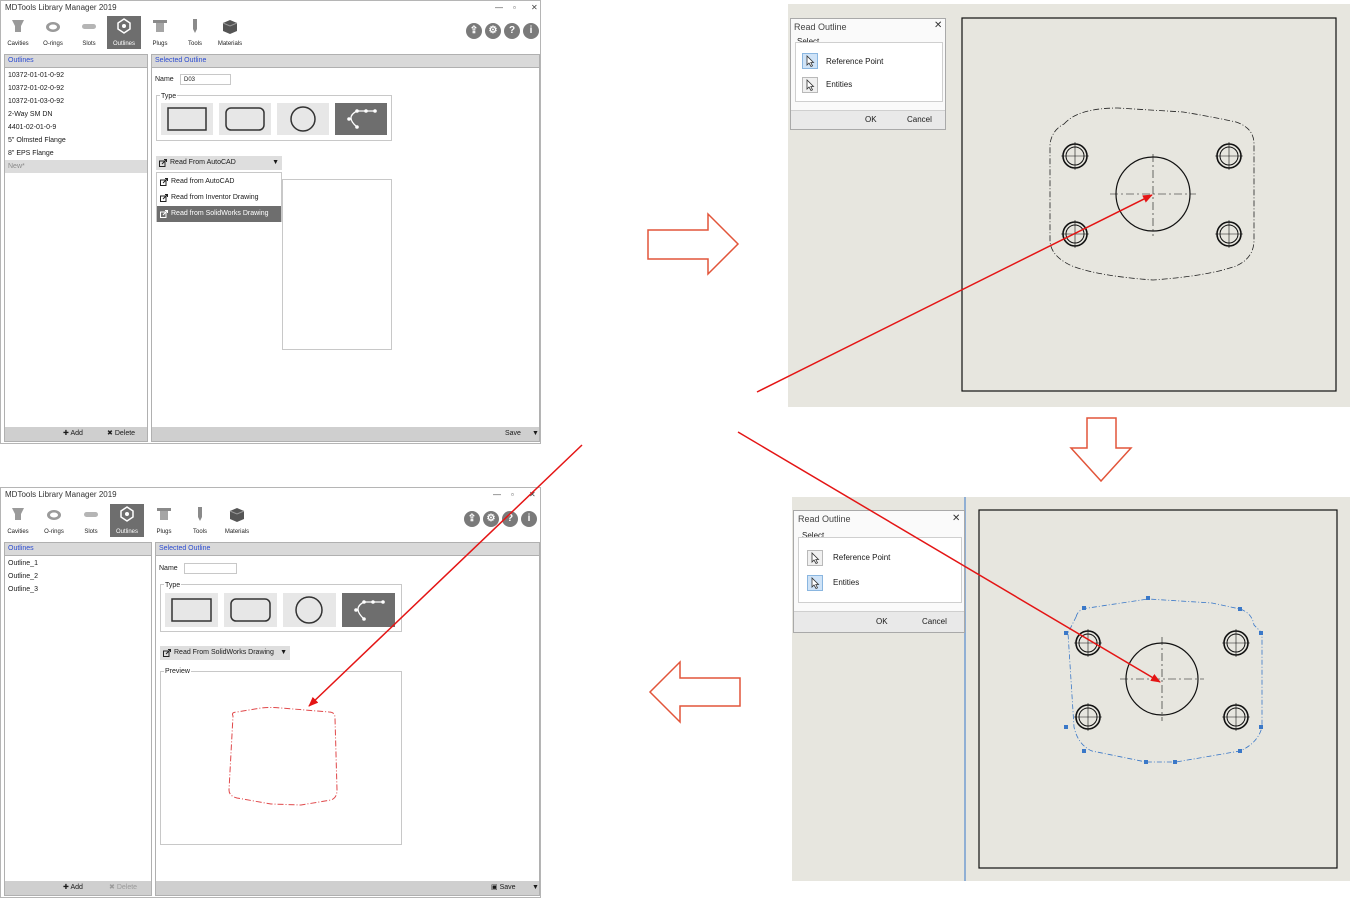  What do you see at coordinates (210, 568) in the screenshot?
I see `name-field` at bounding box center [210, 568].